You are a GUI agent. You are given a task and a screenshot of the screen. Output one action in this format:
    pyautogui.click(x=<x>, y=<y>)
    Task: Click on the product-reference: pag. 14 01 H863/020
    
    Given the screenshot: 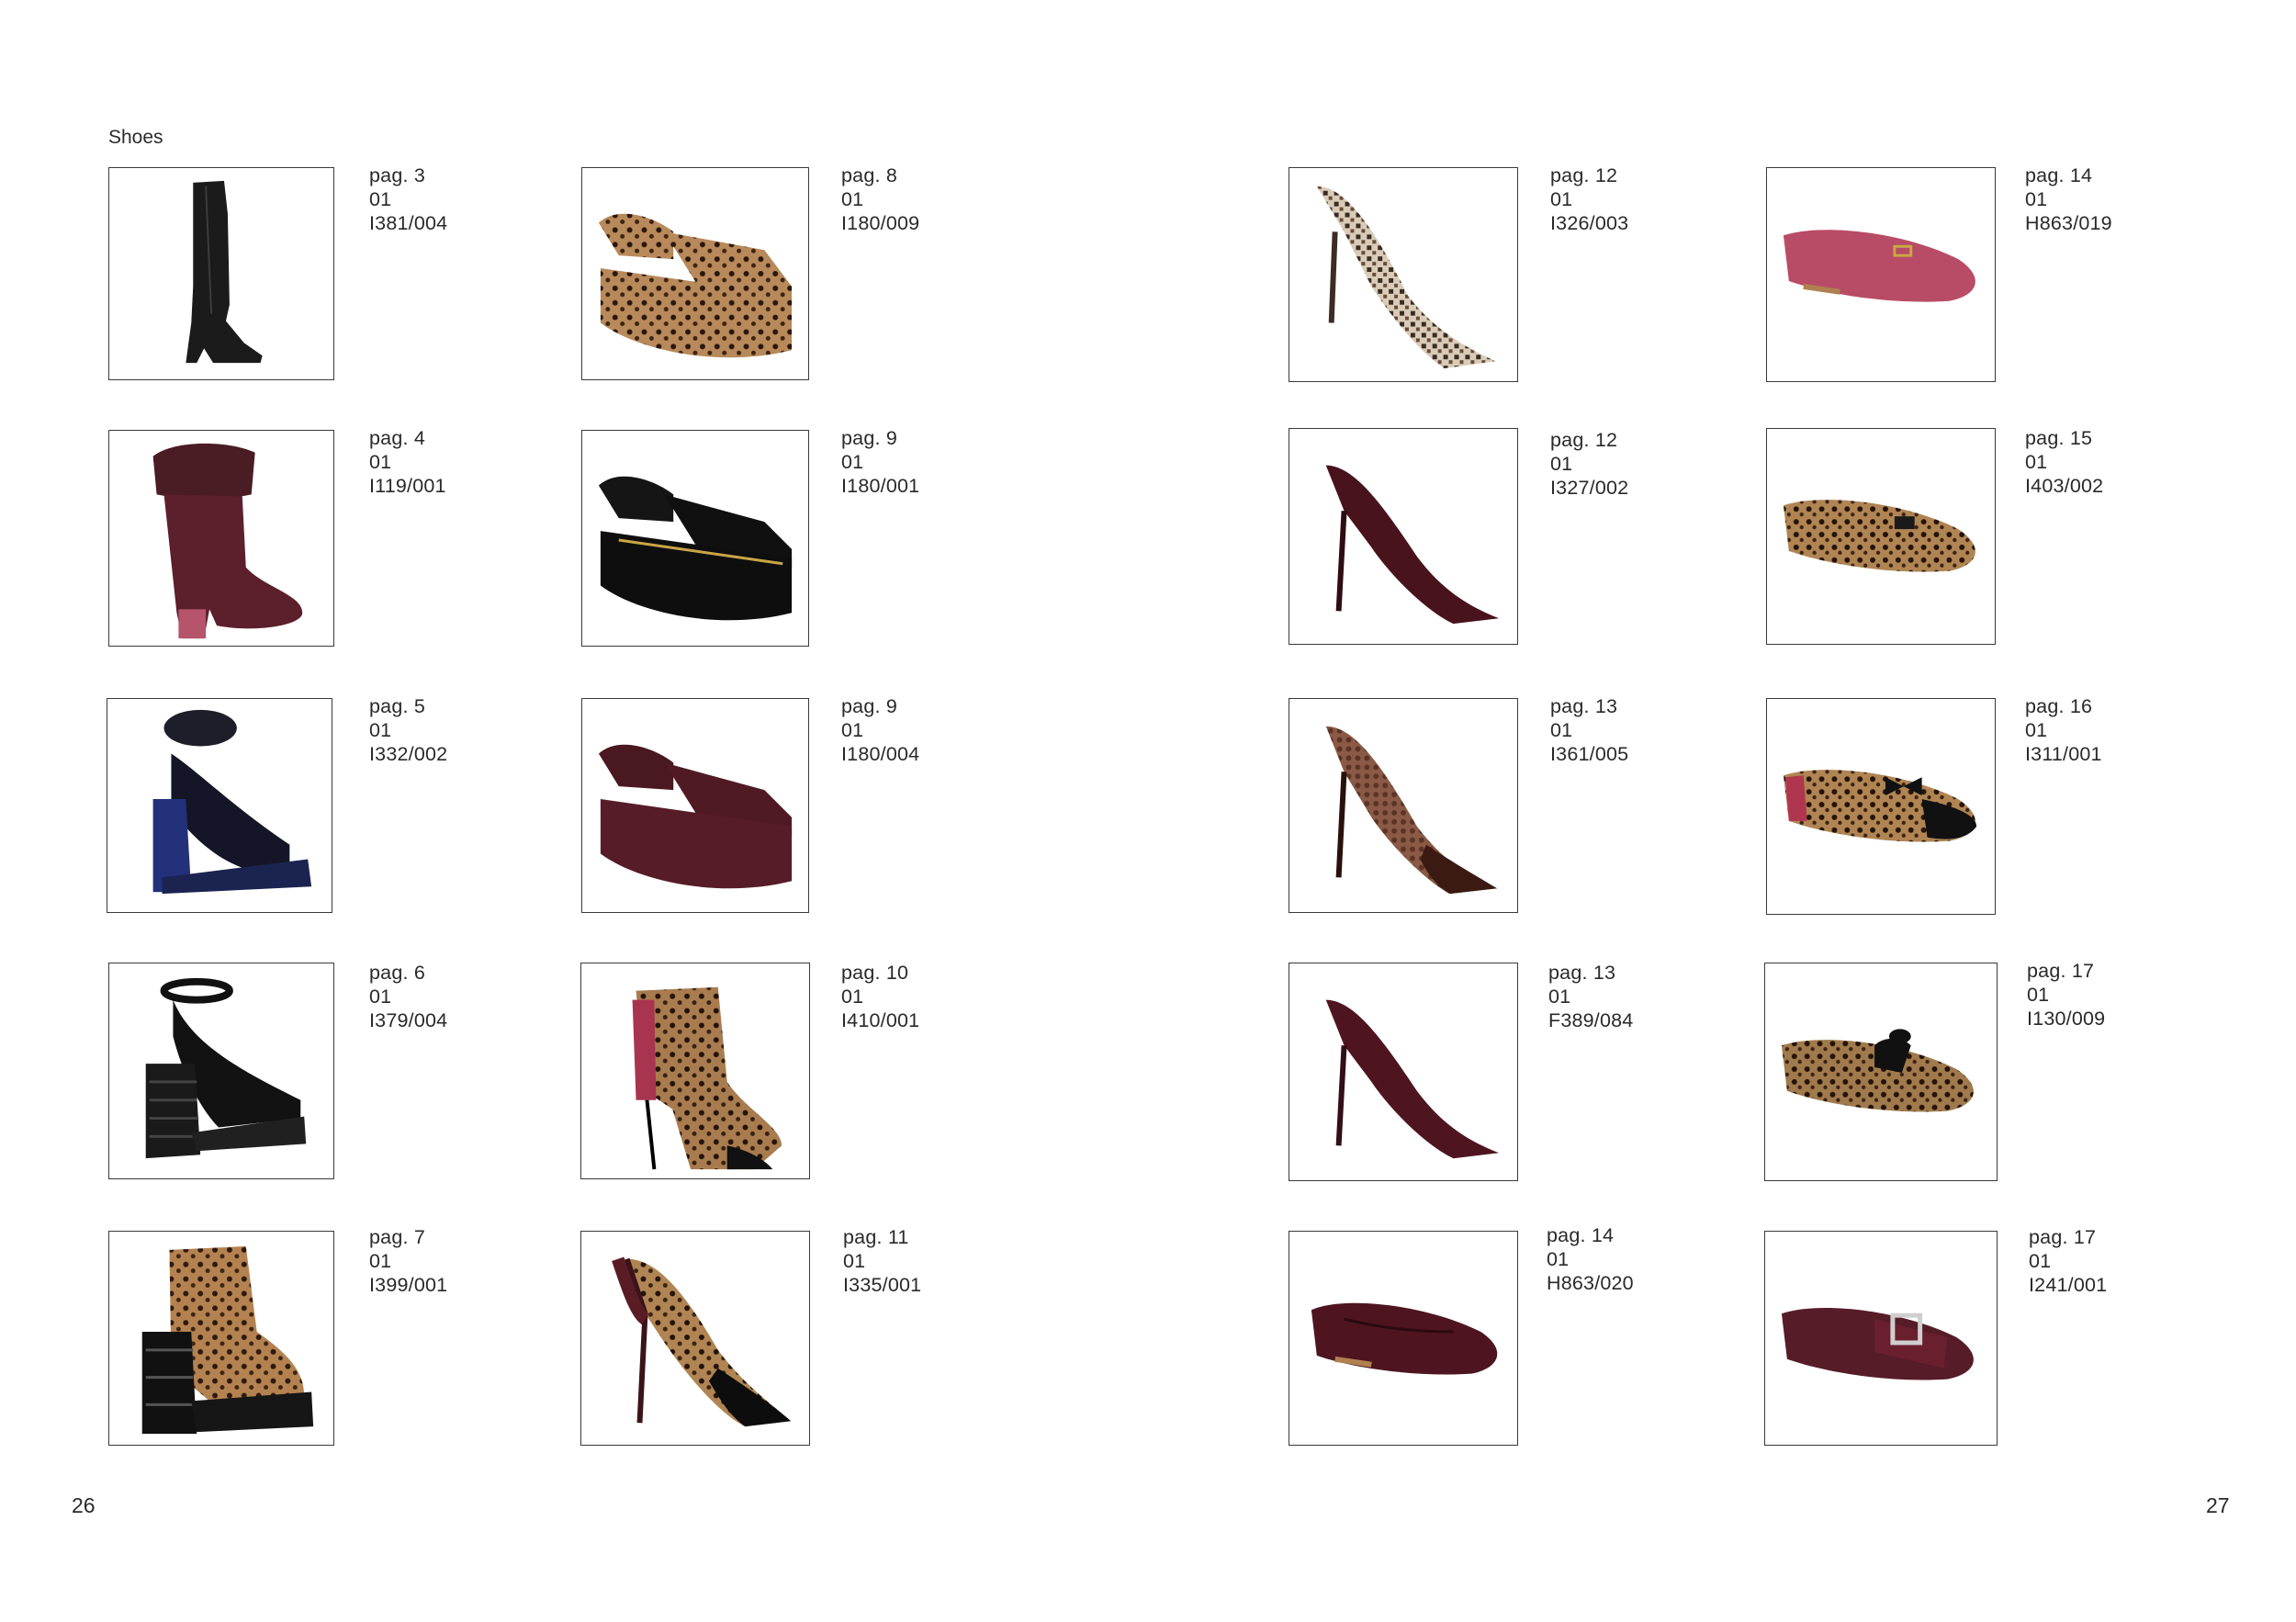 What is the action you would take?
    pyautogui.click(x=1590, y=1259)
    